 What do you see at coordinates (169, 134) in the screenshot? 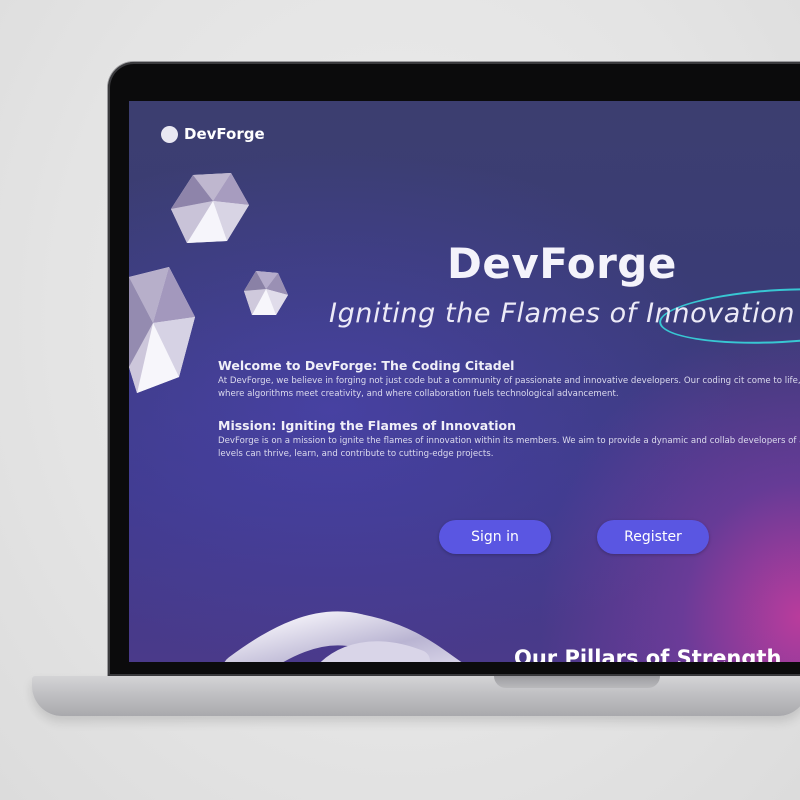
I see `circle-logo-icon` at bounding box center [169, 134].